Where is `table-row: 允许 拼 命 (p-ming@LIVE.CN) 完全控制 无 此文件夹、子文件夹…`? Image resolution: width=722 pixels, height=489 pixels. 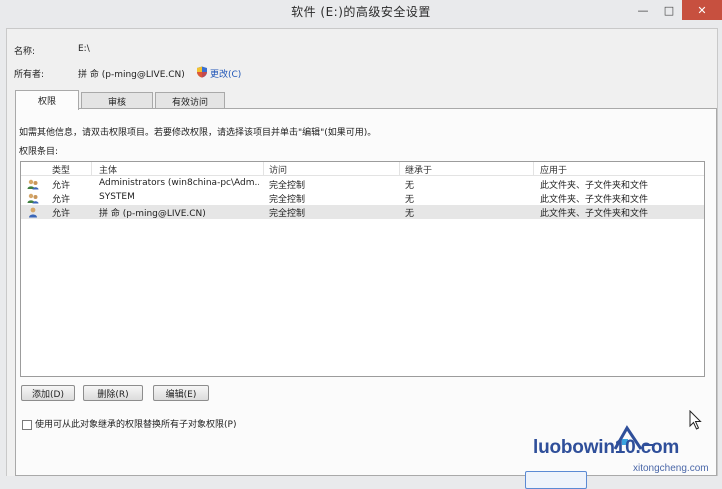 table-row: 允许 拼 命 (p-ming@LIVE.CN) 完全控制 无 此文件夹、子文件夹… is located at coordinates (362, 212).